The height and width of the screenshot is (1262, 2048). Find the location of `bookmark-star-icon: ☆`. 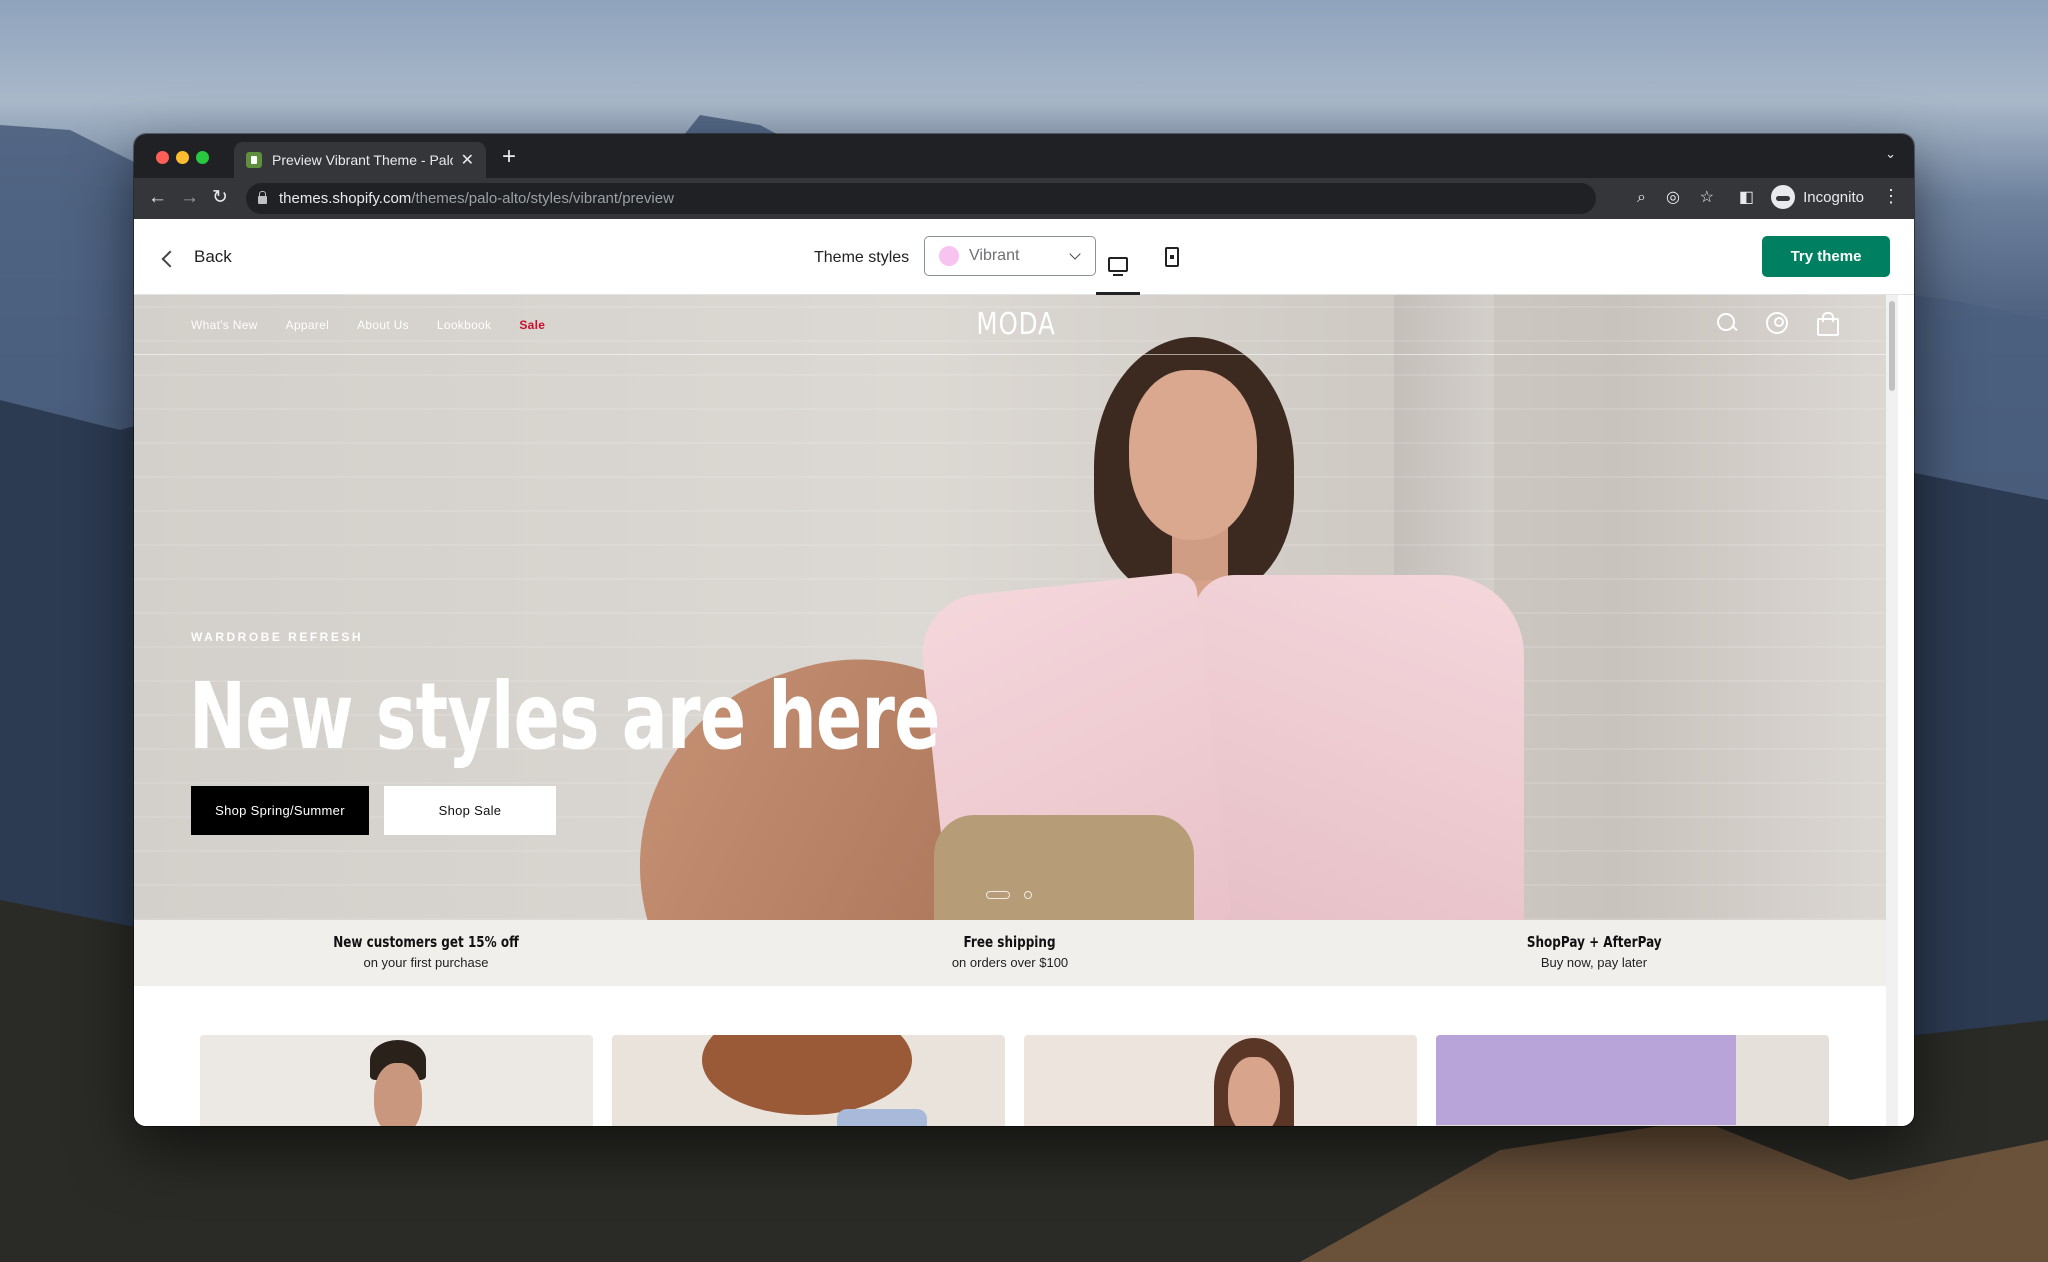

bookmark-star-icon: ☆ is located at coordinates (1707, 198).